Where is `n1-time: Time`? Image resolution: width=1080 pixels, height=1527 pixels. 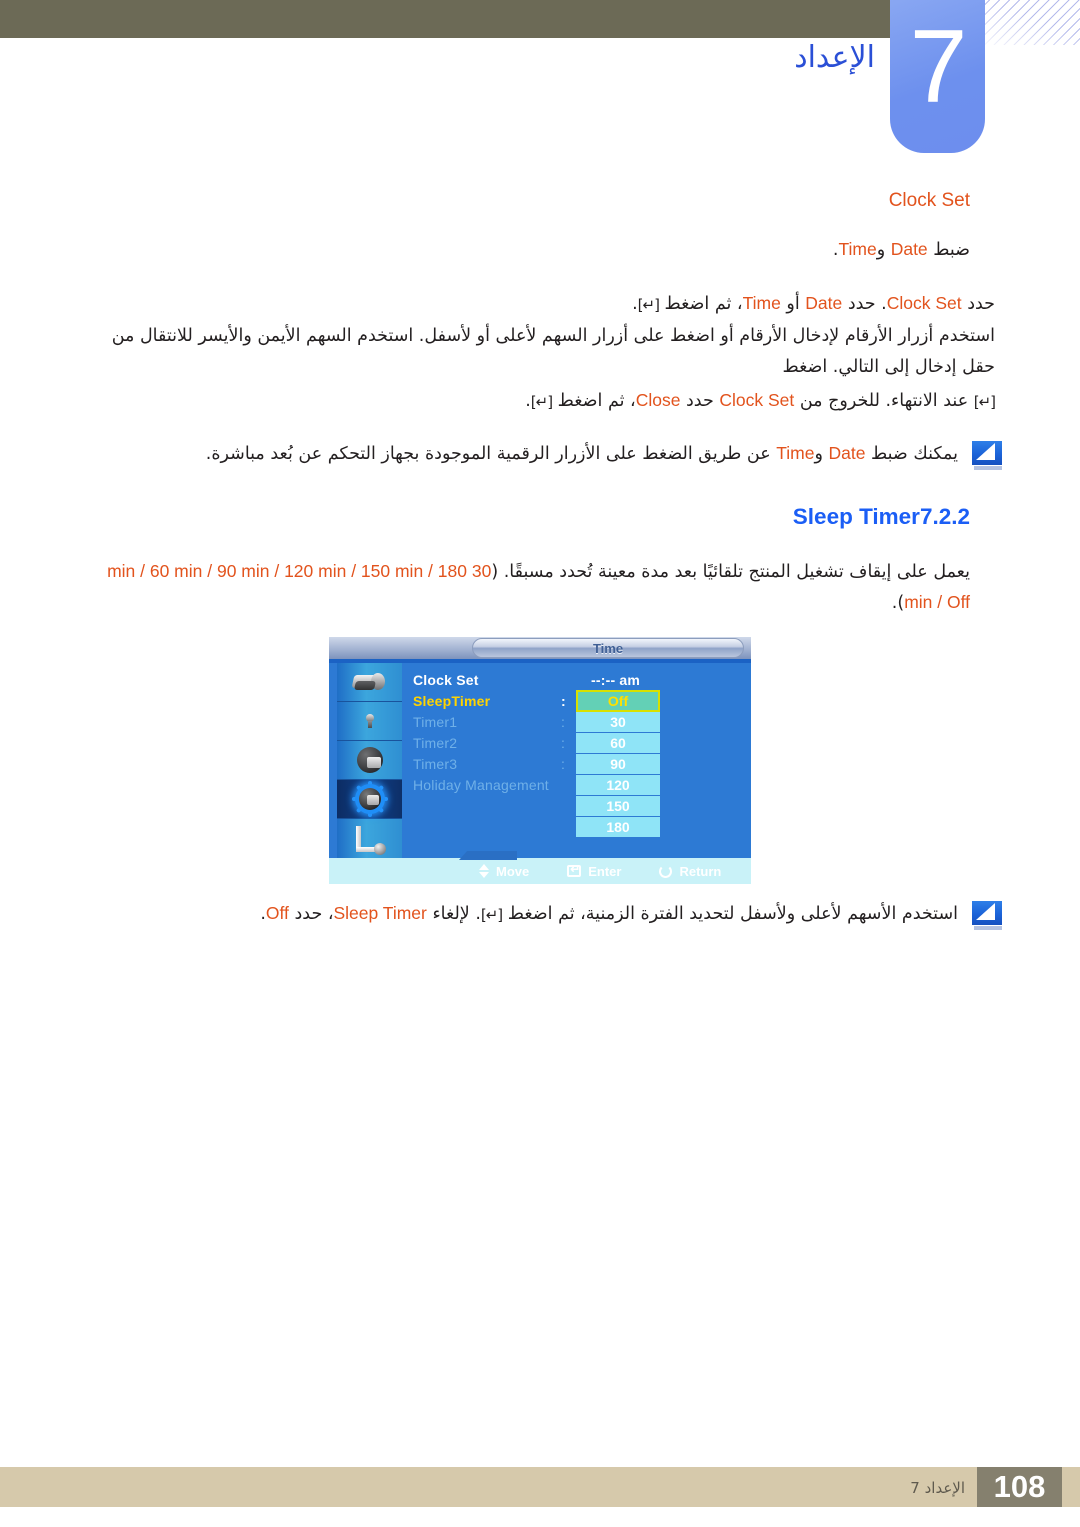
n1-time: Time is located at coordinates (795, 453).